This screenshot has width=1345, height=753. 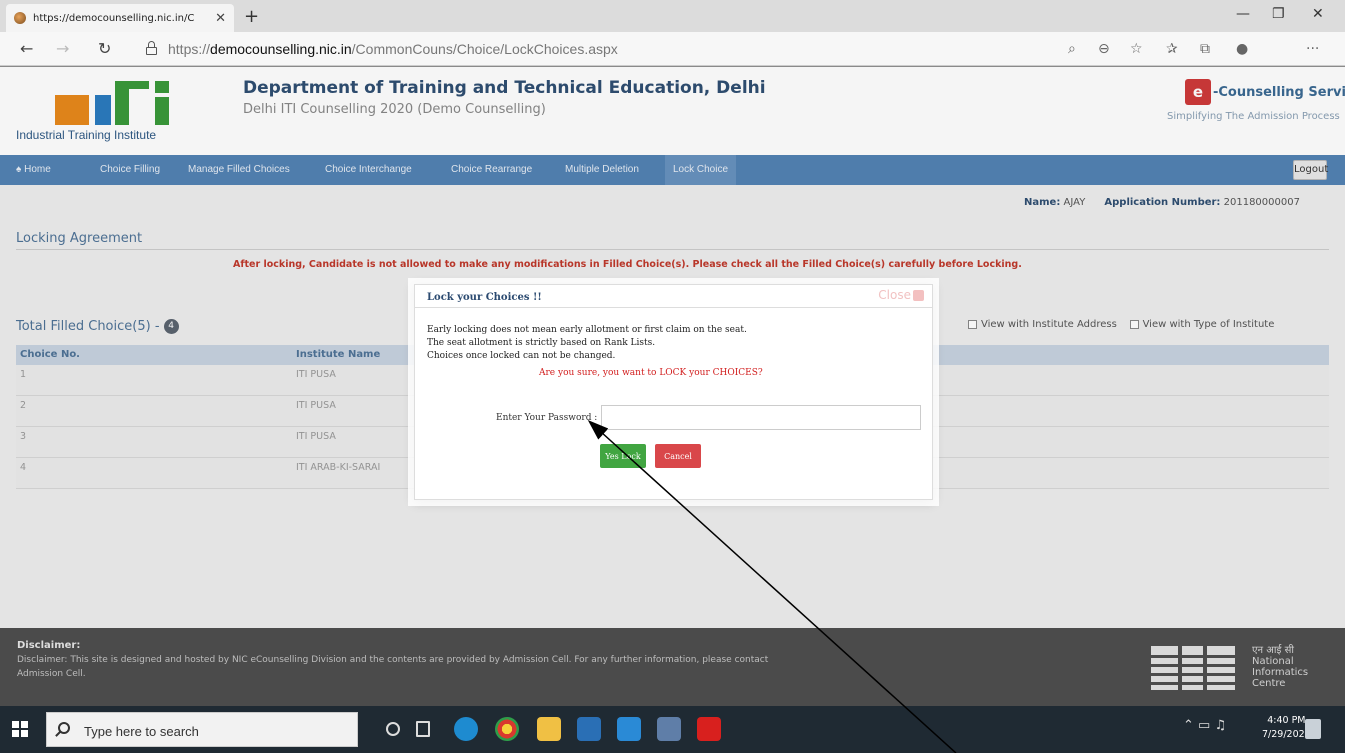 What do you see at coordinates (202, 729) in the screenshot?
I see `taskbar-search: Type here to search` at bounding box center [202, 729].